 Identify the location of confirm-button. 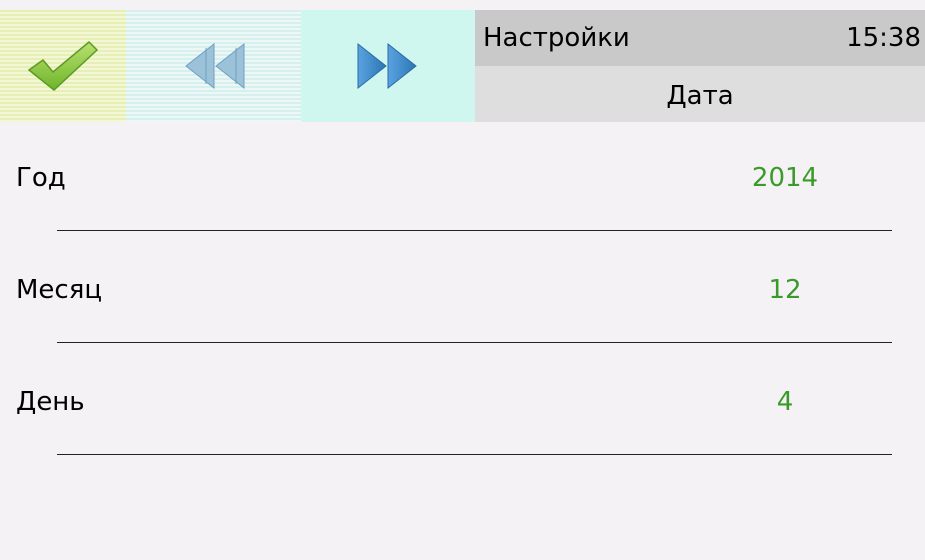
(63, 66).